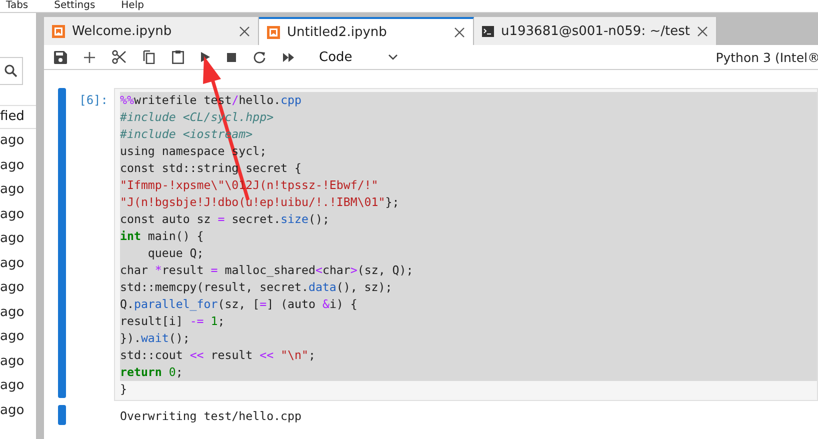 This screenshot has width=818, height=439. I want to click on restart-icon, so click(259, 57).